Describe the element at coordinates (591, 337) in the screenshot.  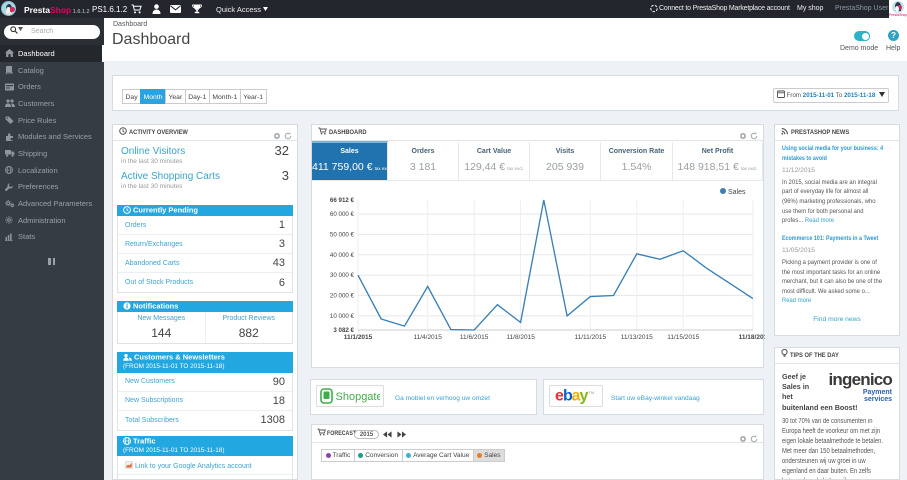
I see `svg-text: 11/11/2015` at that location.